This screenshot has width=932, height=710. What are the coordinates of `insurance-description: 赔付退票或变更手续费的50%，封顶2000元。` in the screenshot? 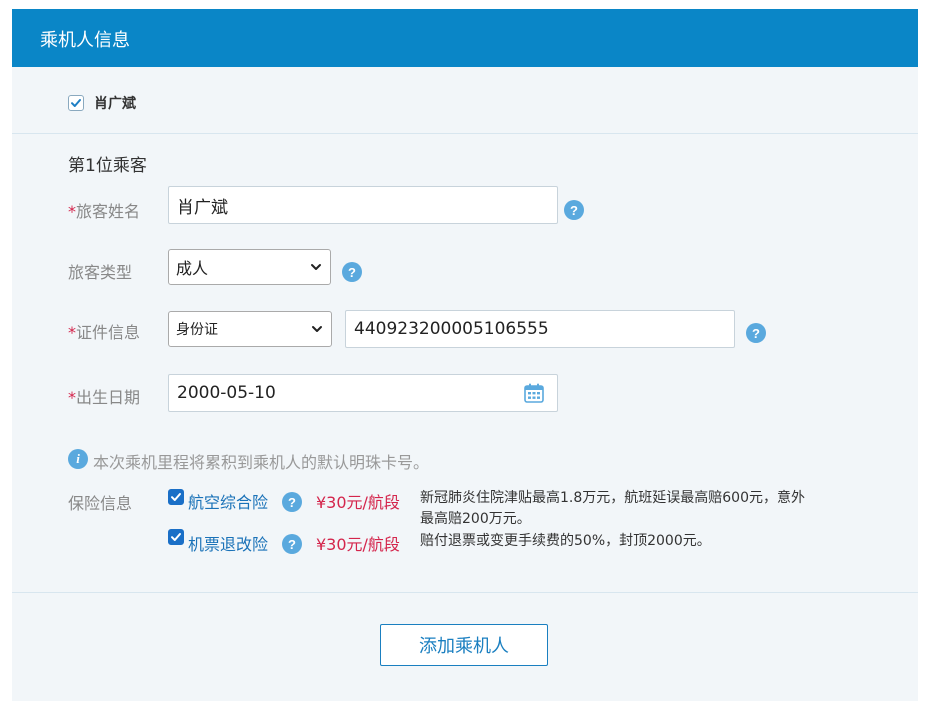 It's located at (565, 541).